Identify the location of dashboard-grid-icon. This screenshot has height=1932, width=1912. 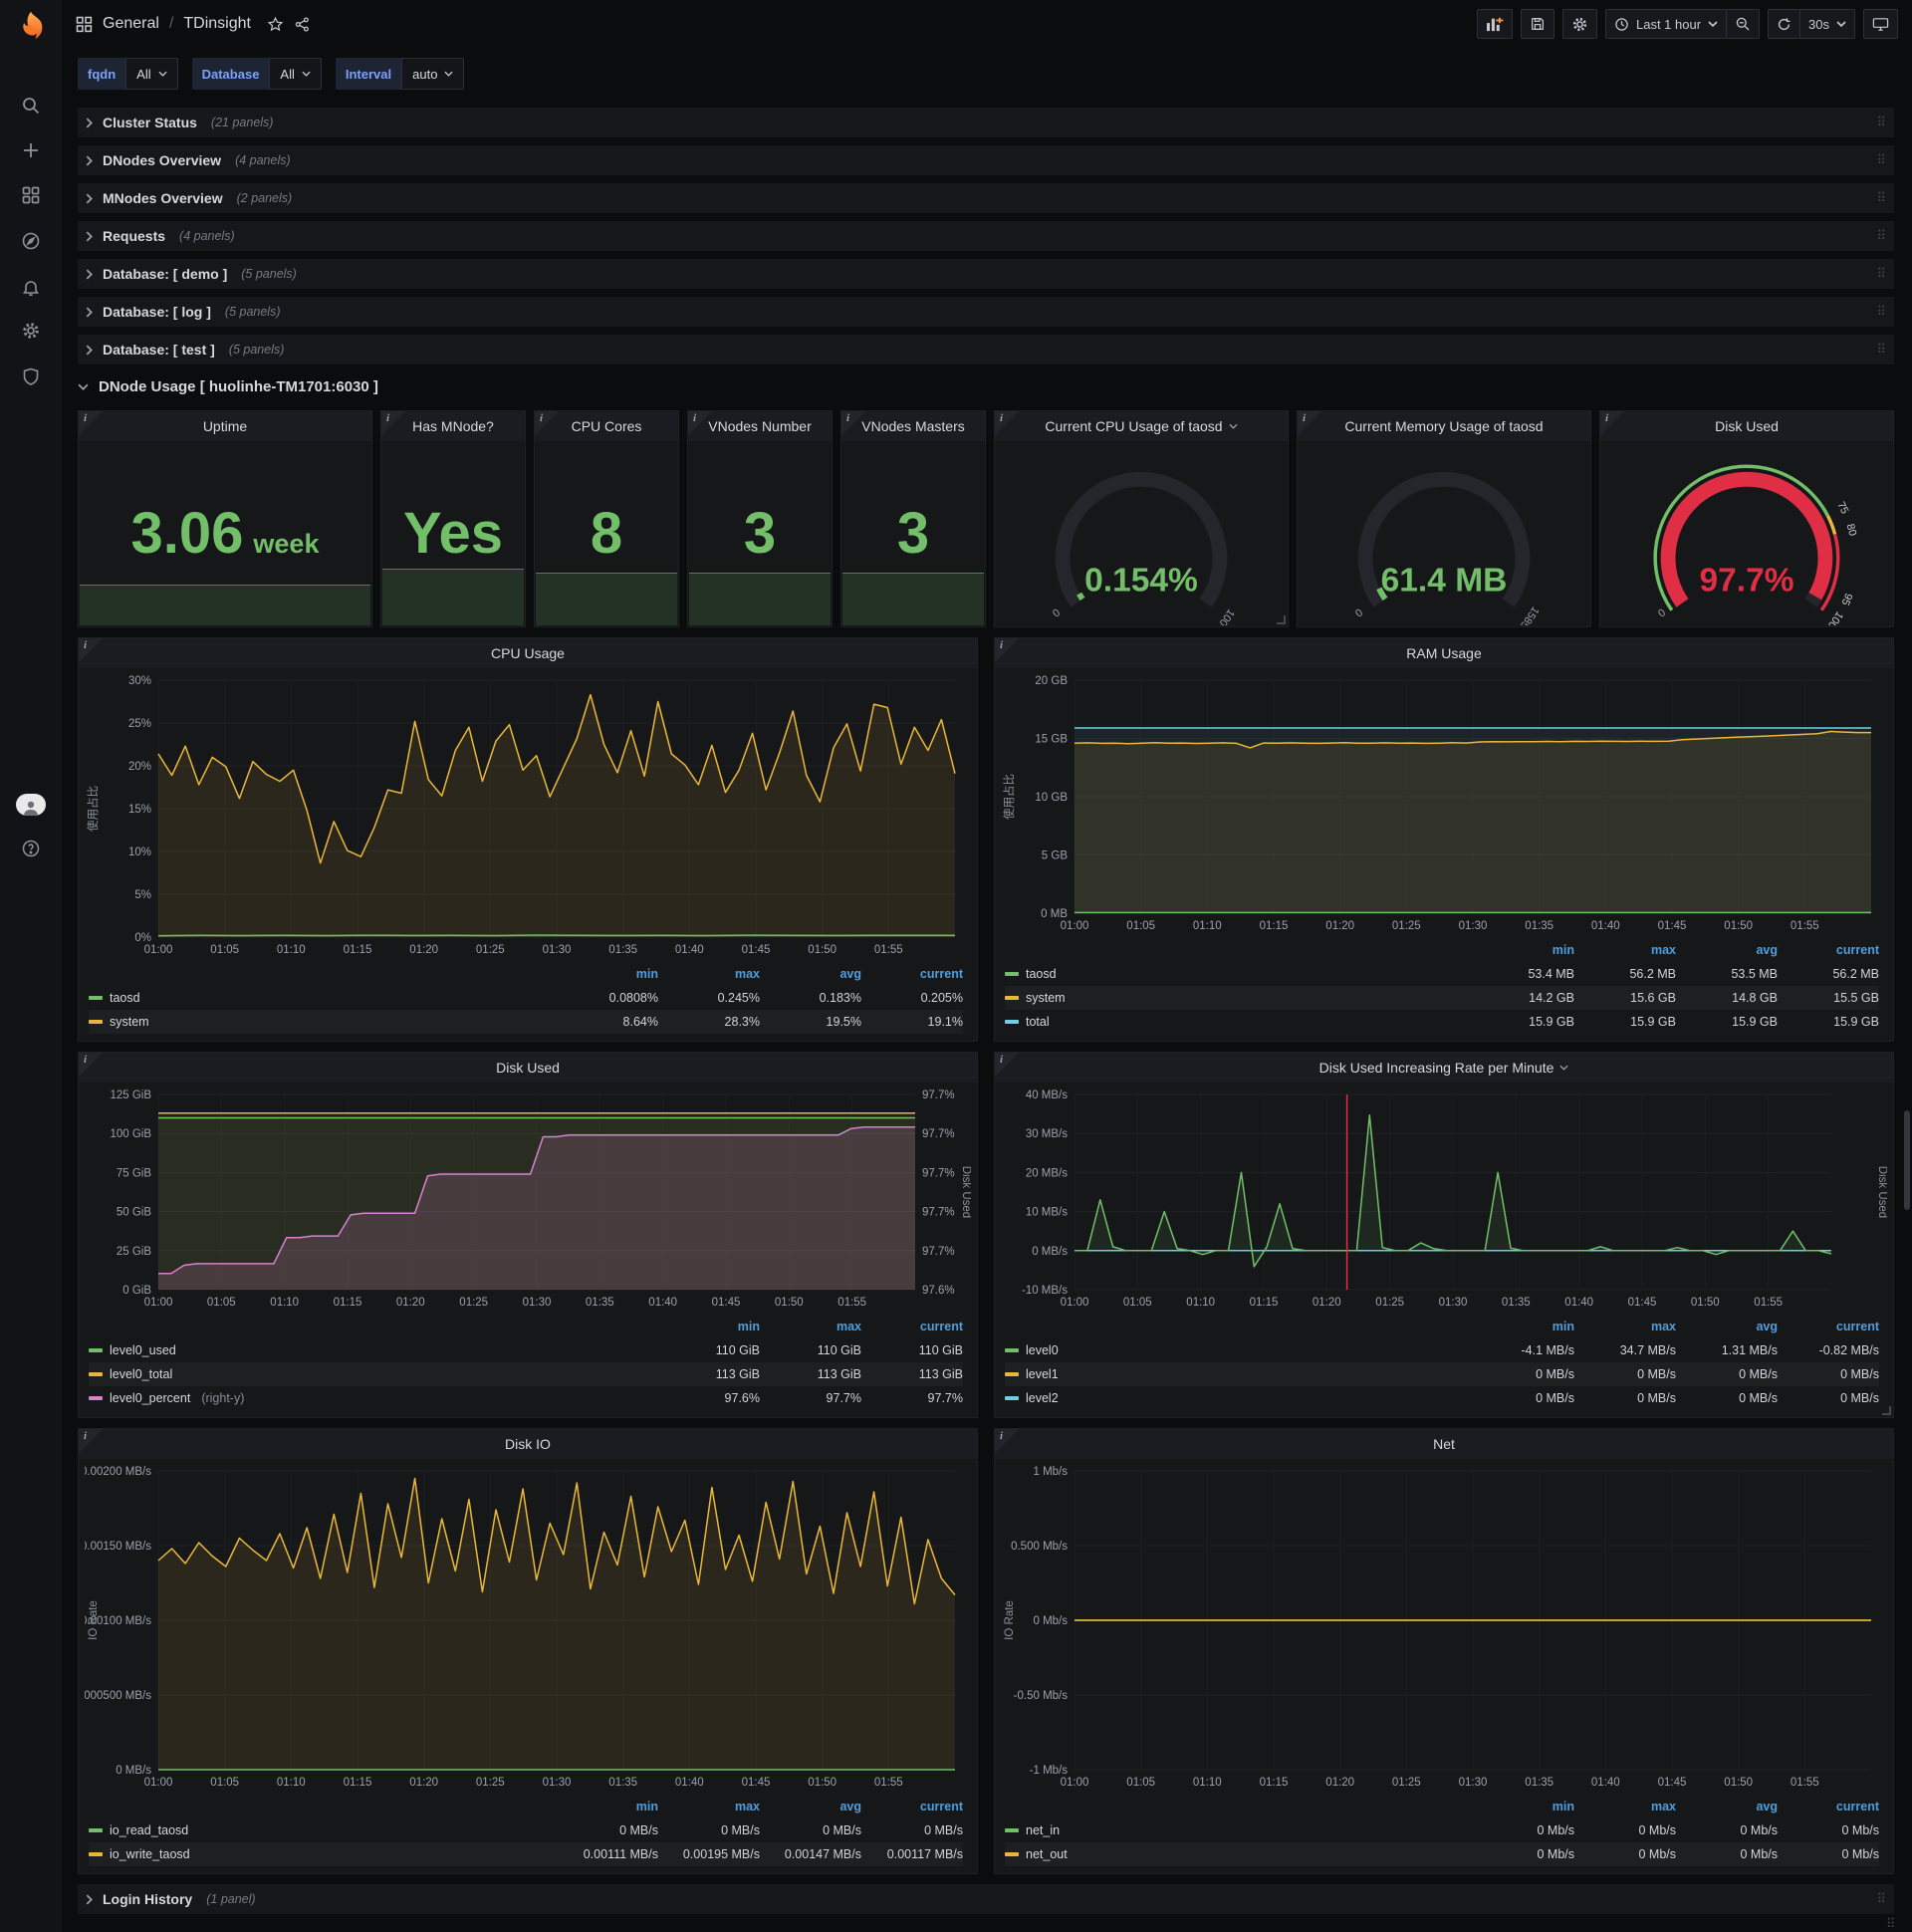
(84, 24).